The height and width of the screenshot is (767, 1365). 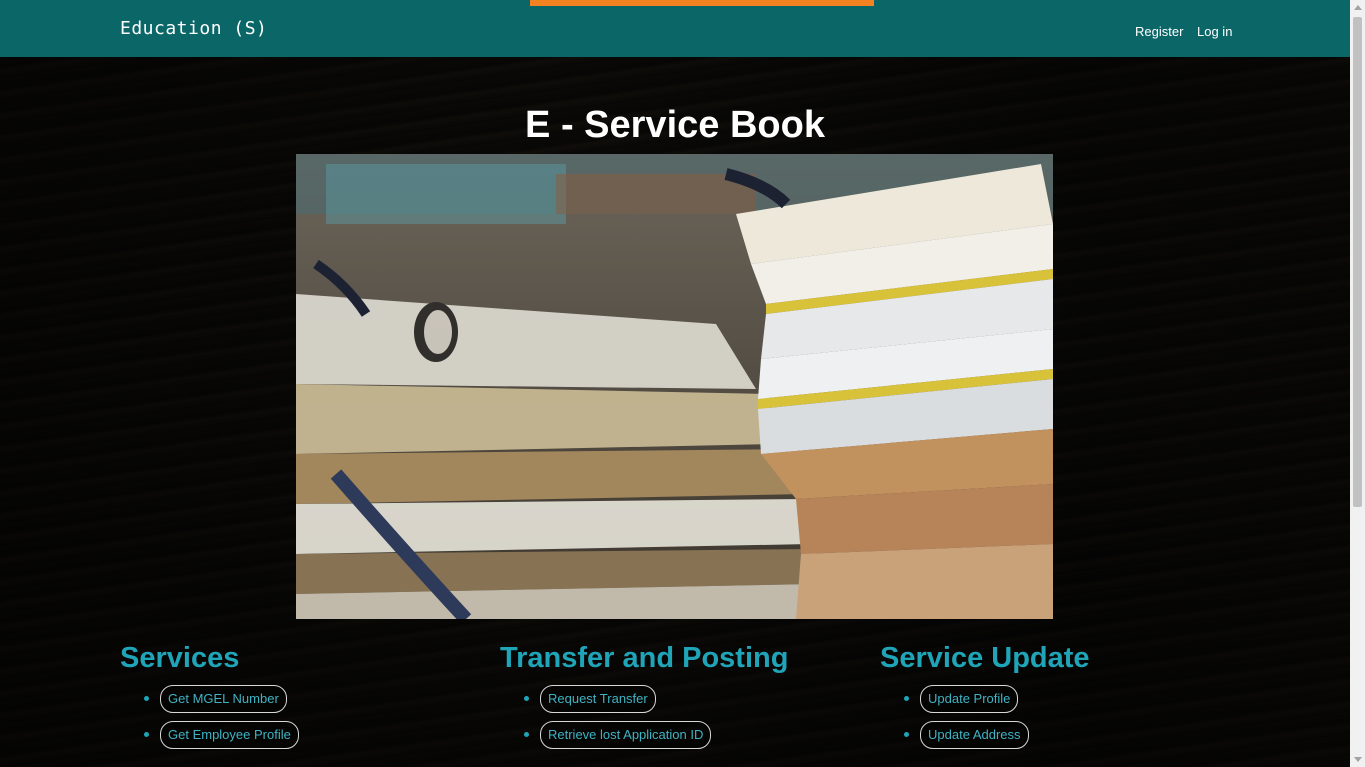 I want to click on page-title: E - Service Book, so click(x=675, y=125).